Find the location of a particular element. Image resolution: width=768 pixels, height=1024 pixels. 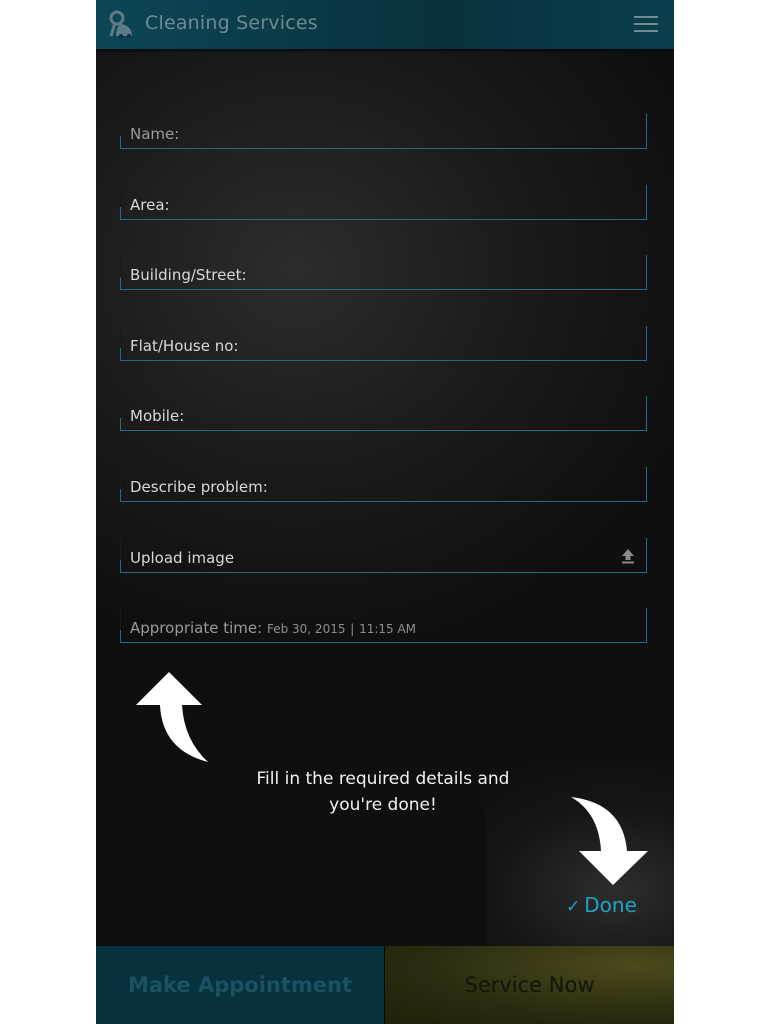

flat-house-field: Flat/House no: is located at coordinates (383, 343).